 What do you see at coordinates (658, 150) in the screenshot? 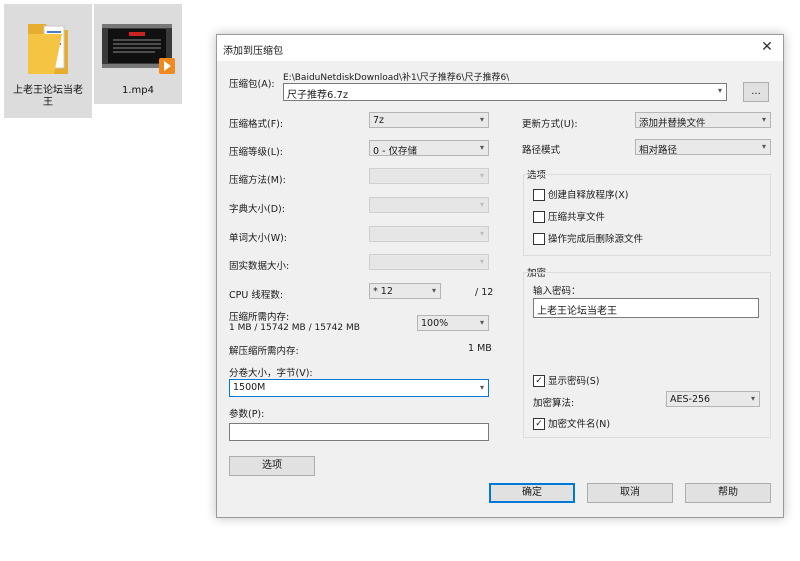
I see `path-mode-value: 相对路径` at bounding box center [658, 150].